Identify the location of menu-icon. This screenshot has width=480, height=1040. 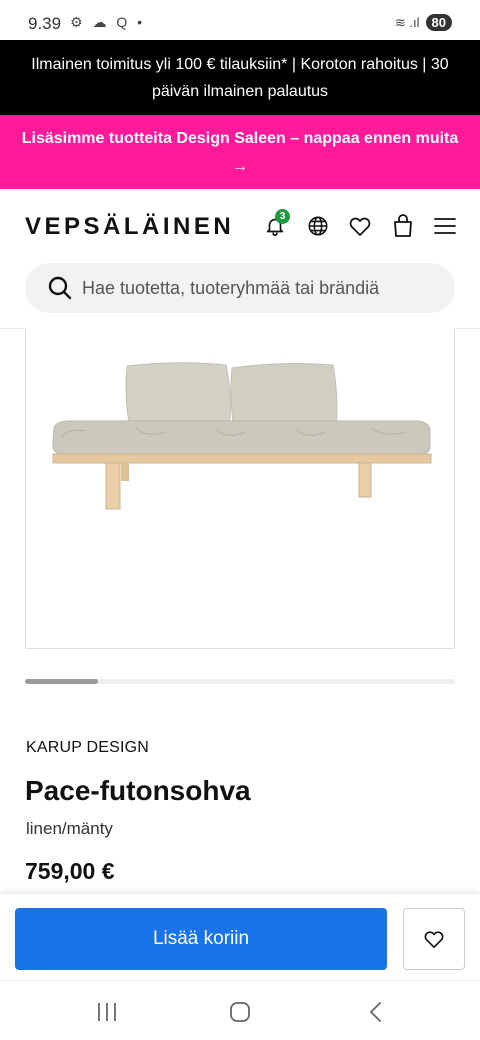
(445, 226).